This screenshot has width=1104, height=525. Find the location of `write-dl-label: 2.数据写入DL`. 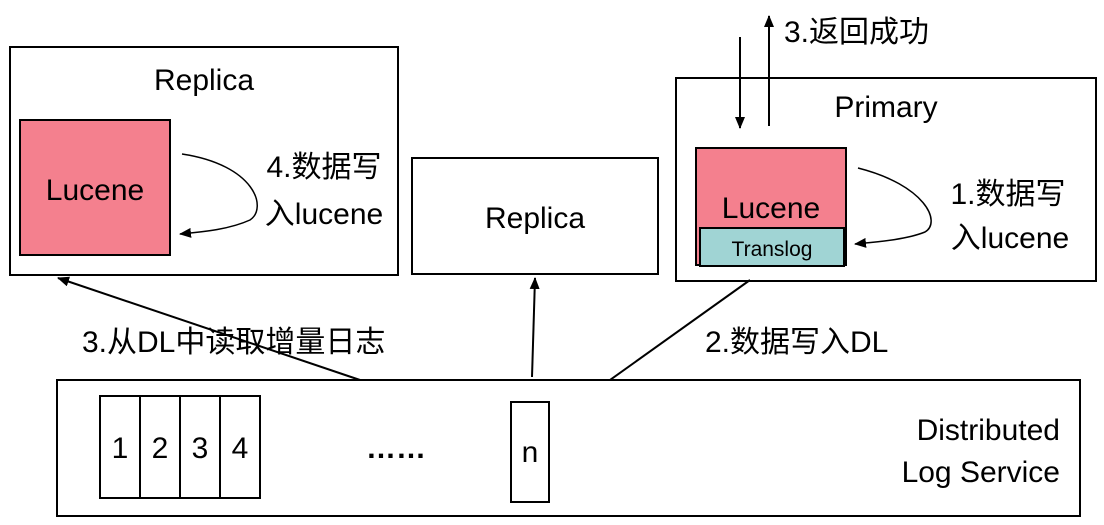

write-dl-label: 2.数据写入DL is located at coordinates (796, 342).